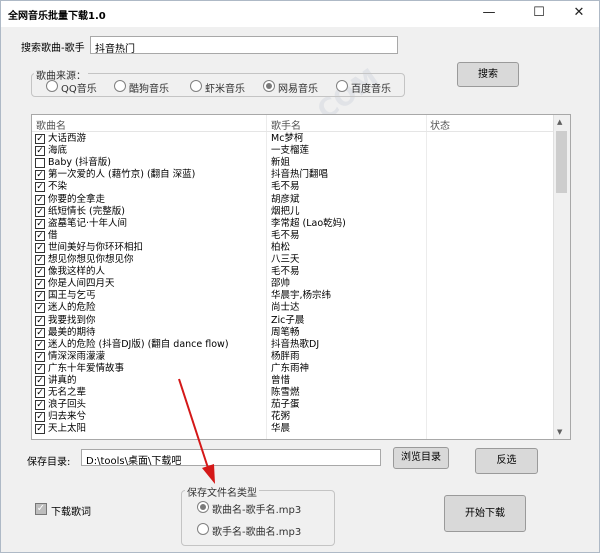 The image size is (600, 553). What do you see at coordinates (53, 235) in the screenshot?
I see `song-name: 借` at bounding box center [53, 235].